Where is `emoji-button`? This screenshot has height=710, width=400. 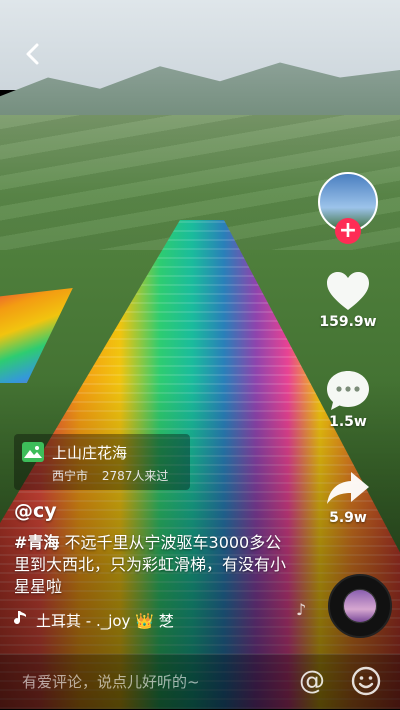 emoji-button is located at coordinates (366, 681).